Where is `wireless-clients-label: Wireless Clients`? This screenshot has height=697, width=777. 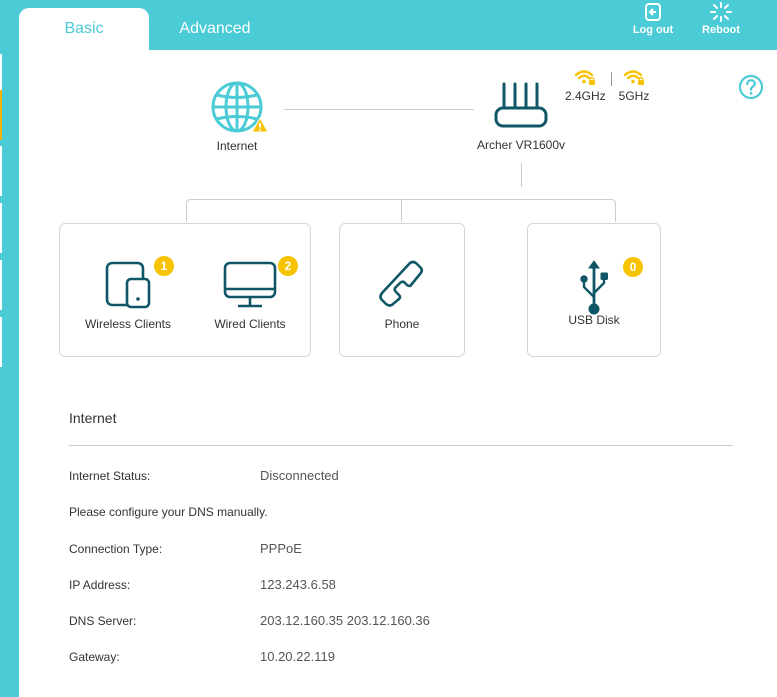 wireless-clients-label: Wireless Clients is located at coordinates (127, 324).